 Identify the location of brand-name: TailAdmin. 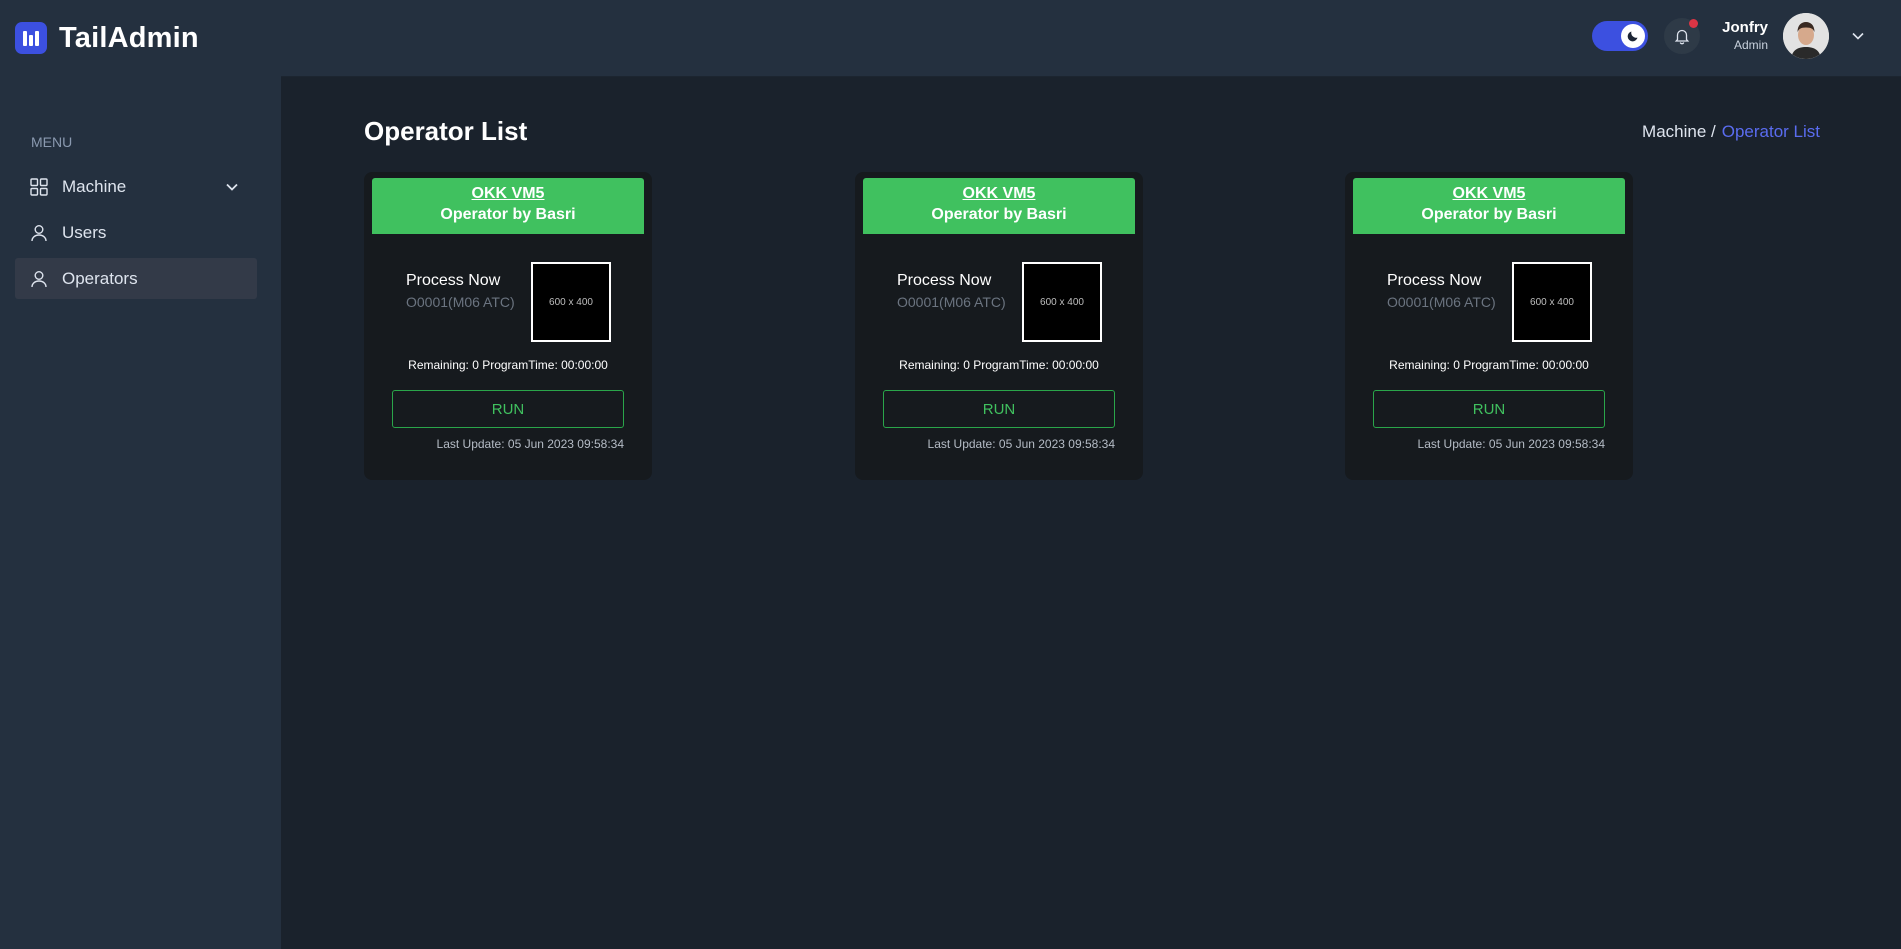
(129, 37).